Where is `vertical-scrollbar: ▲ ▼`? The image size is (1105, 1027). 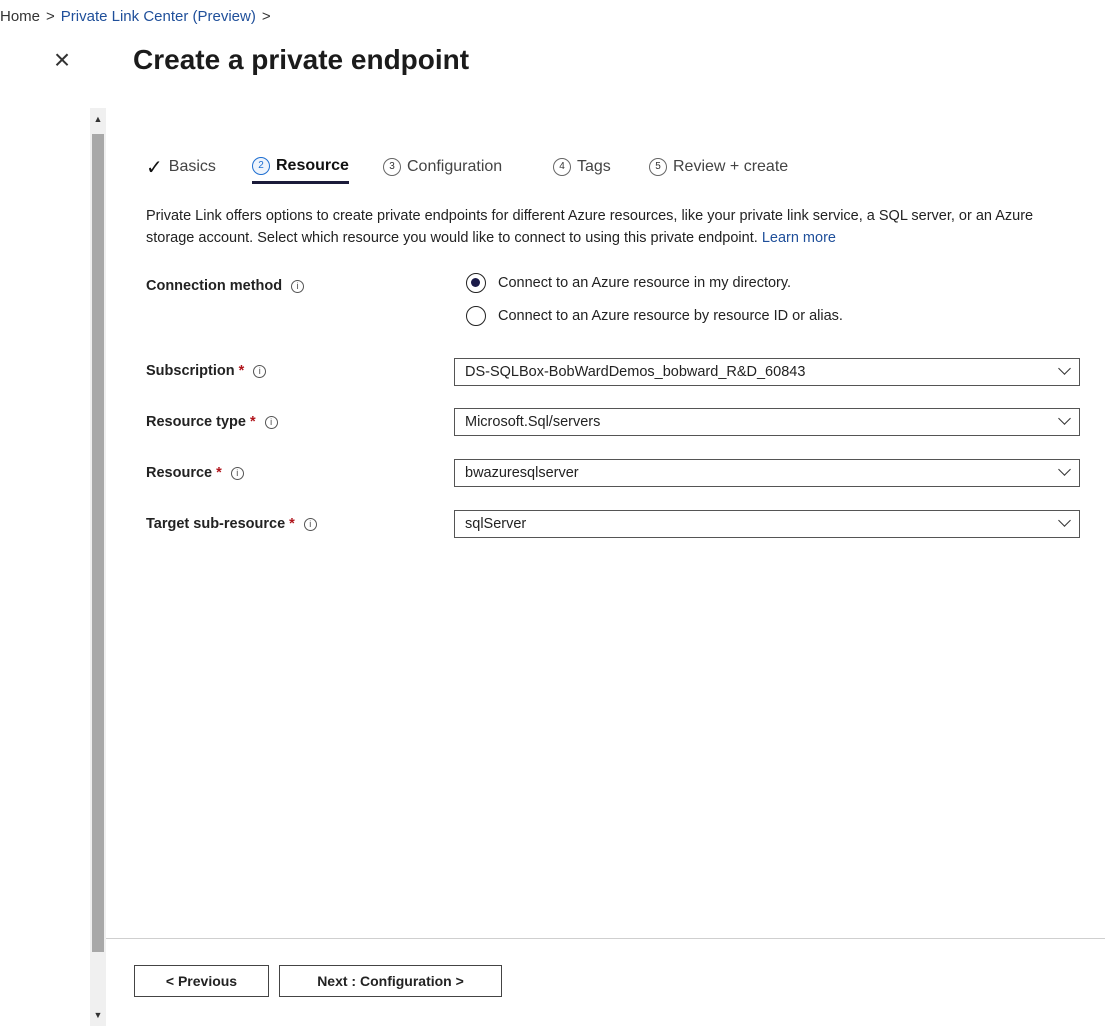
vertical-scrollbar: ▲ ▼ is located at coordinates (98, 567).